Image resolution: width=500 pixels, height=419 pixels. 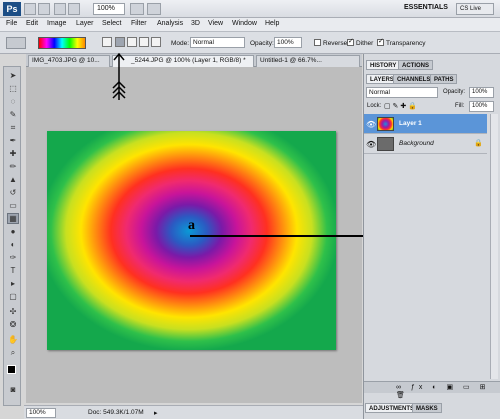 What do you see at coordinates (278, 236) in the screenshot?
I see `gradient-drag-line` at bounding box center [278, 236].